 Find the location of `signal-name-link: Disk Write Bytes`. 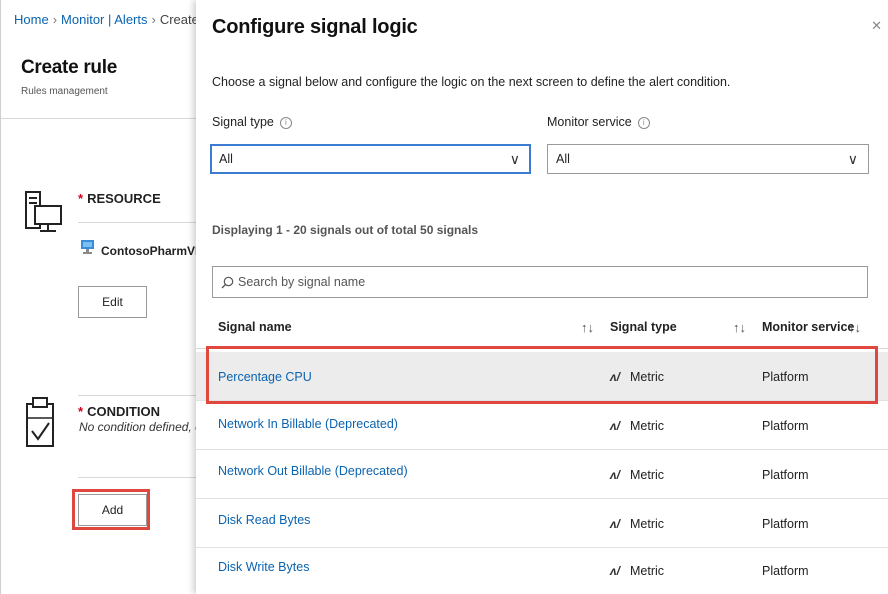

signal-name-link: Disk Write Bytes is located at coordinates (263, 567).